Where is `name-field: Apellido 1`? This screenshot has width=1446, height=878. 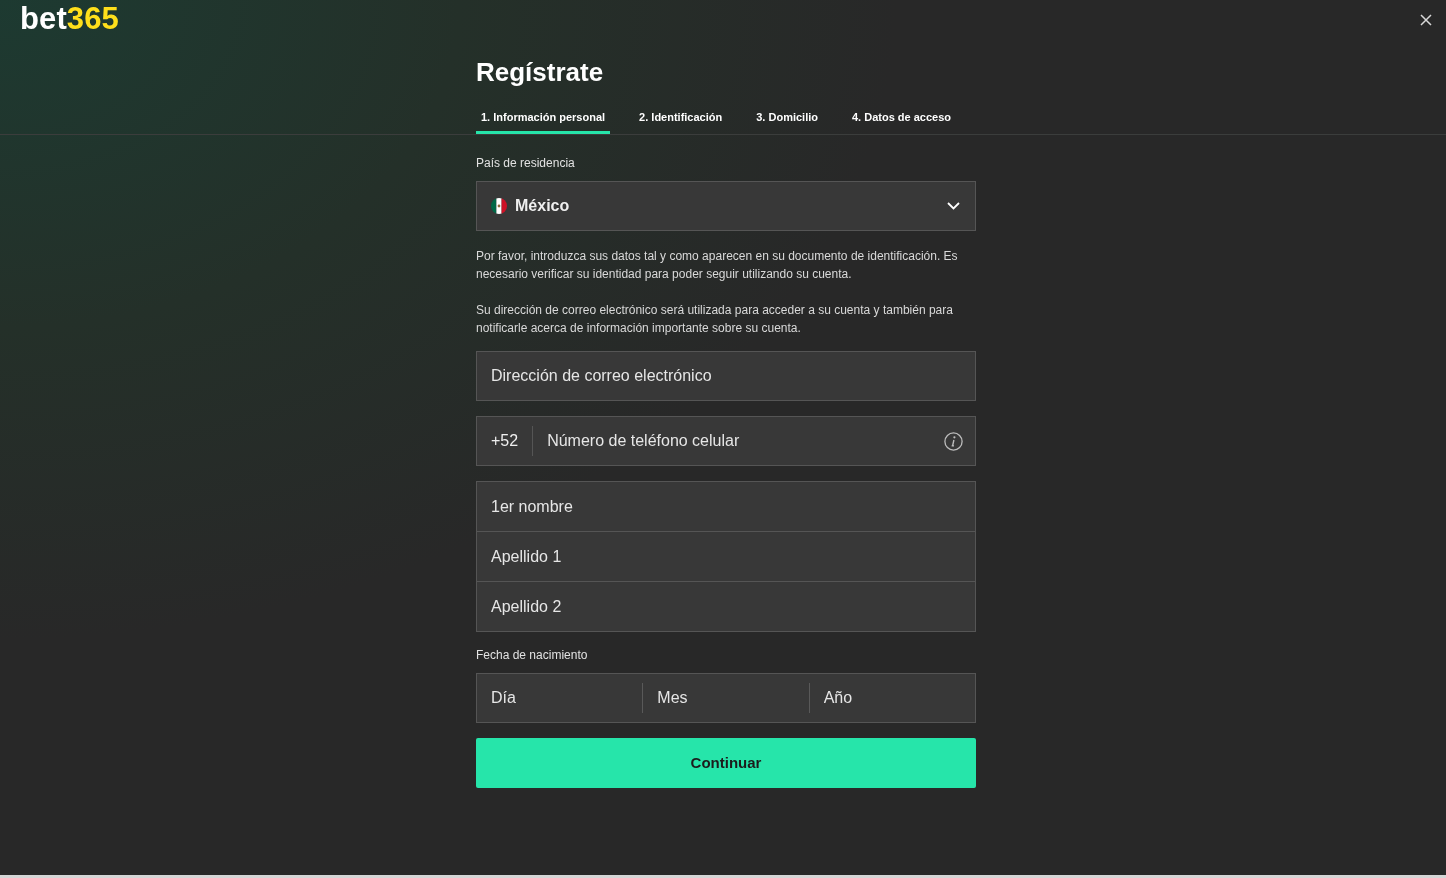
name-field: Apellido 1 is located at coordinates (726, 556).